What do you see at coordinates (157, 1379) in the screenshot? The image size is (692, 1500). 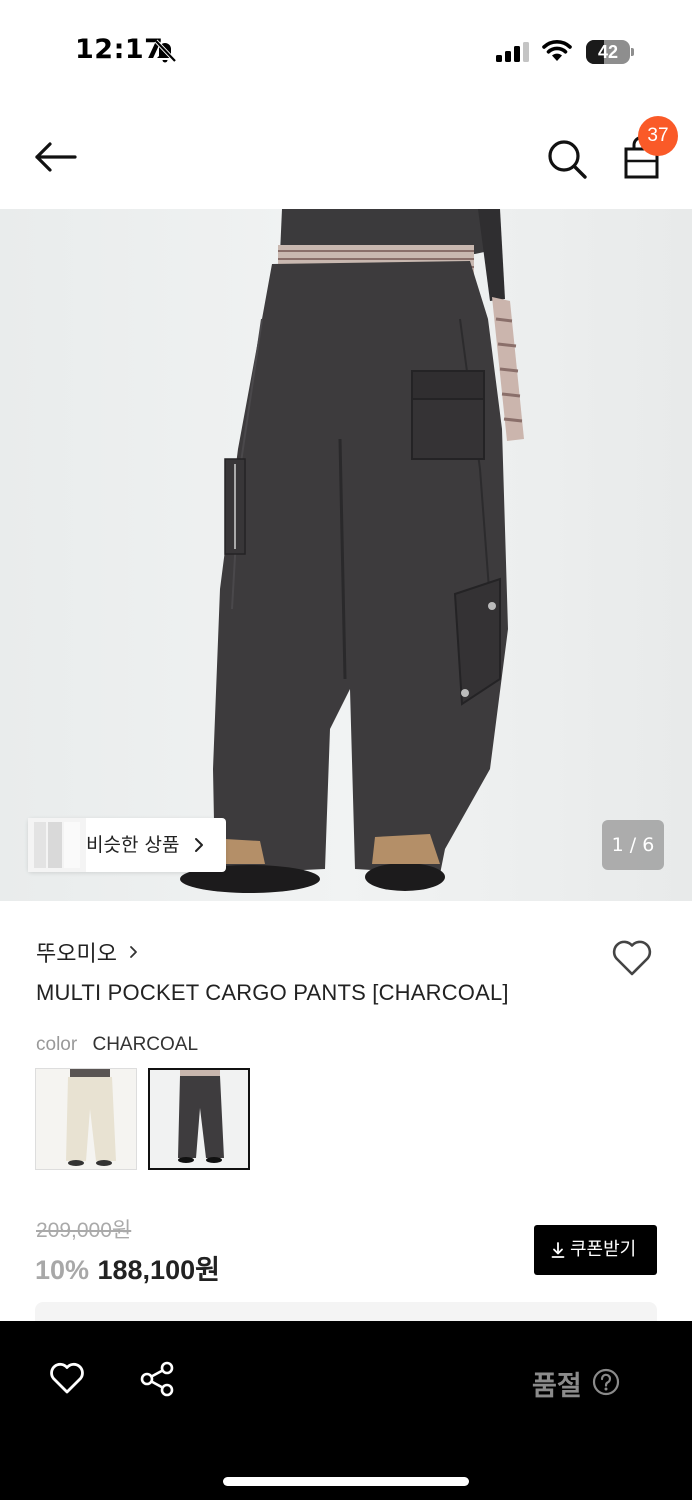 I see `share-icon` at bounding box center [157, 1379].